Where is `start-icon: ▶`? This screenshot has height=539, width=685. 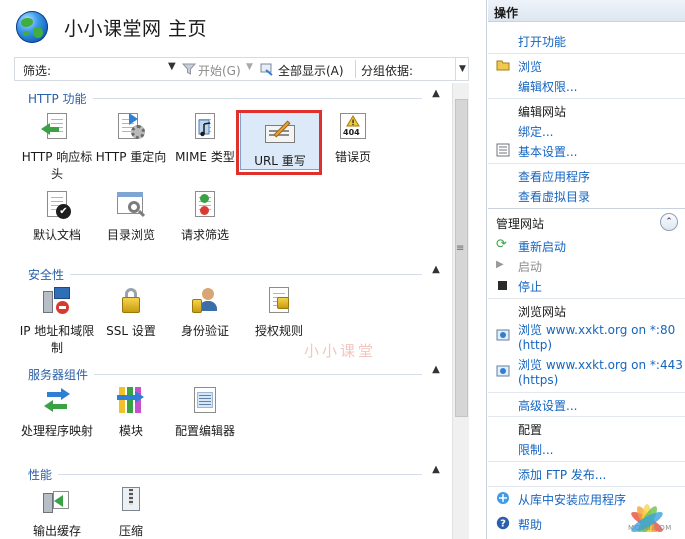 start-icon: ▶ is located at coordinates (500, 264).